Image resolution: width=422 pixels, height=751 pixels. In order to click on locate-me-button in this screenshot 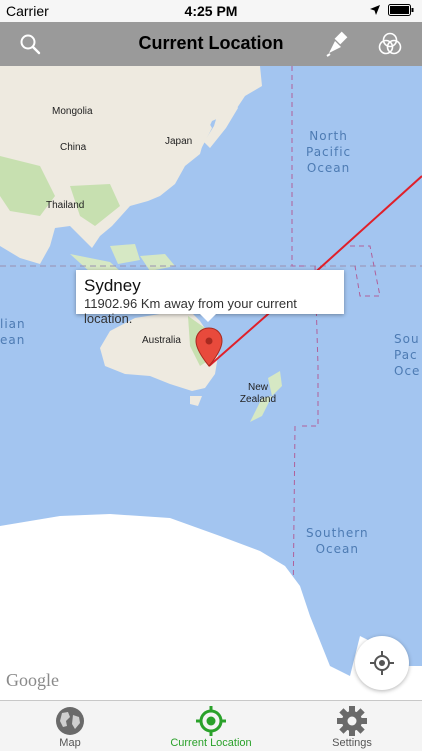, I will do `click(382, 663)`.